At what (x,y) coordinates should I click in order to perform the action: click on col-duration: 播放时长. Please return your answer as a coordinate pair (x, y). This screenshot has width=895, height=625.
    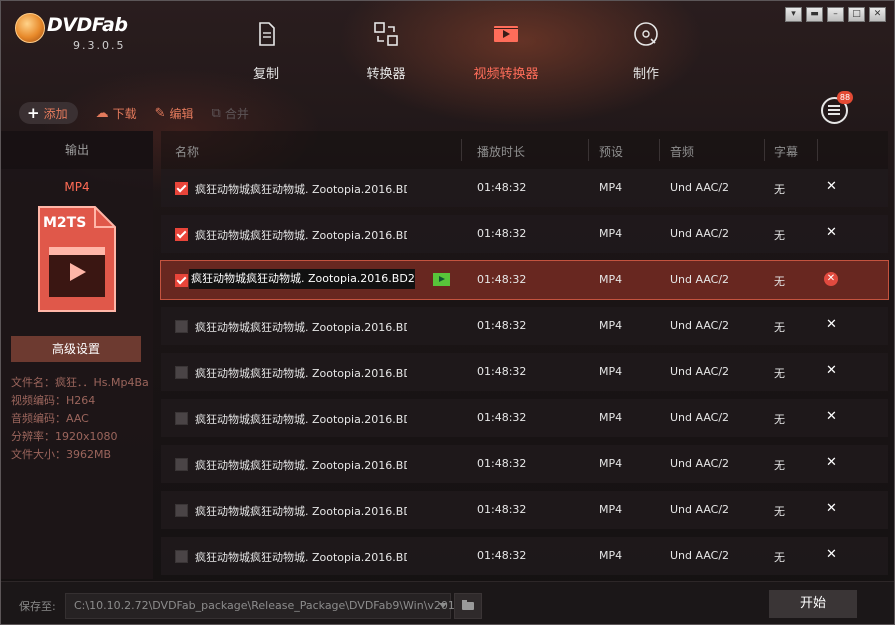
    Looking at the image, I should click on (501, 152).